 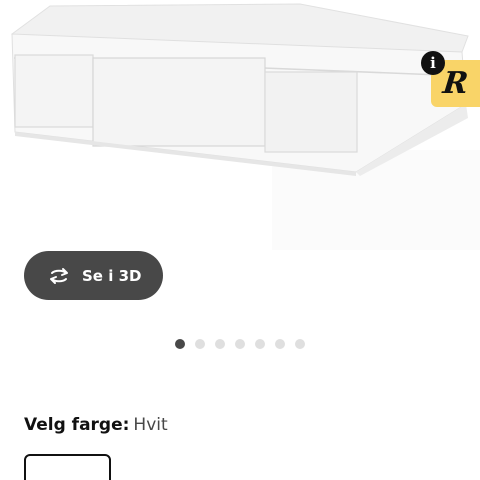 What do you see at coordinates (150, 425) in the screenshot?
I see `color-value: Hvit` at bounding box center [150, 425].